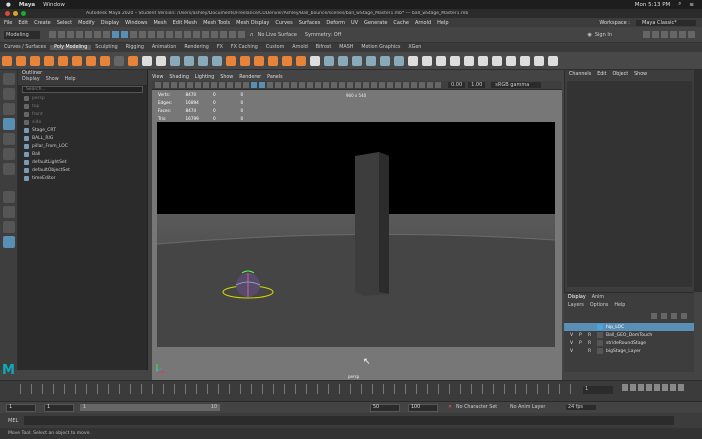 This screenshot has width=702, height=439. Describe the element at coordinates (629, 335) in the screenshot. I see `layer-row: V P R Ball_GEO_DomTouch` at that location.